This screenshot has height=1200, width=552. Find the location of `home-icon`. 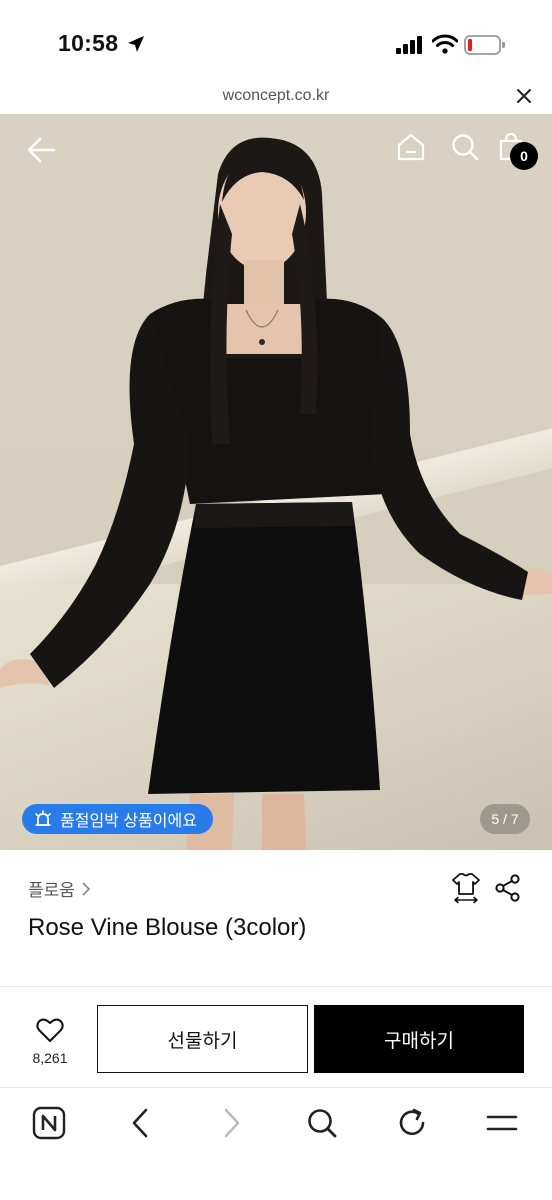

home-icon is located at coordinates (411, 147).